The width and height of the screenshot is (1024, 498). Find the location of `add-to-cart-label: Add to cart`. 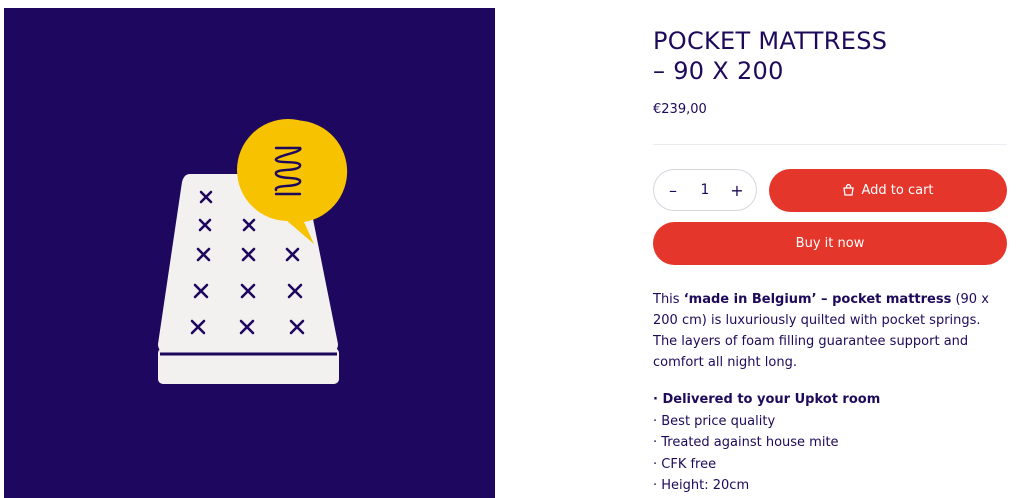

add-to-cart-label: Add to cart is located at coordinates (897, 190).